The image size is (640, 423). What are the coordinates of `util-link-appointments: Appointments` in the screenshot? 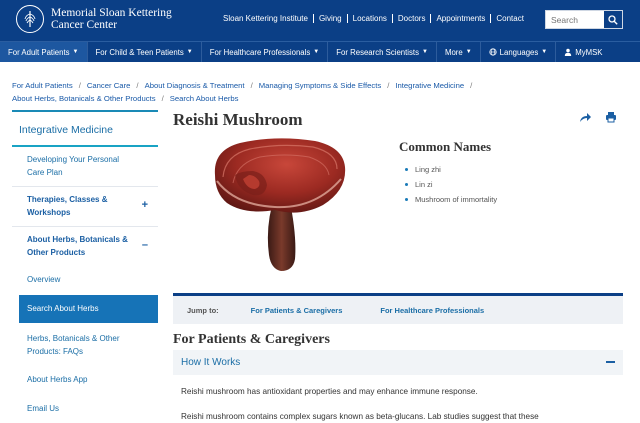 It's located at (461, 18).